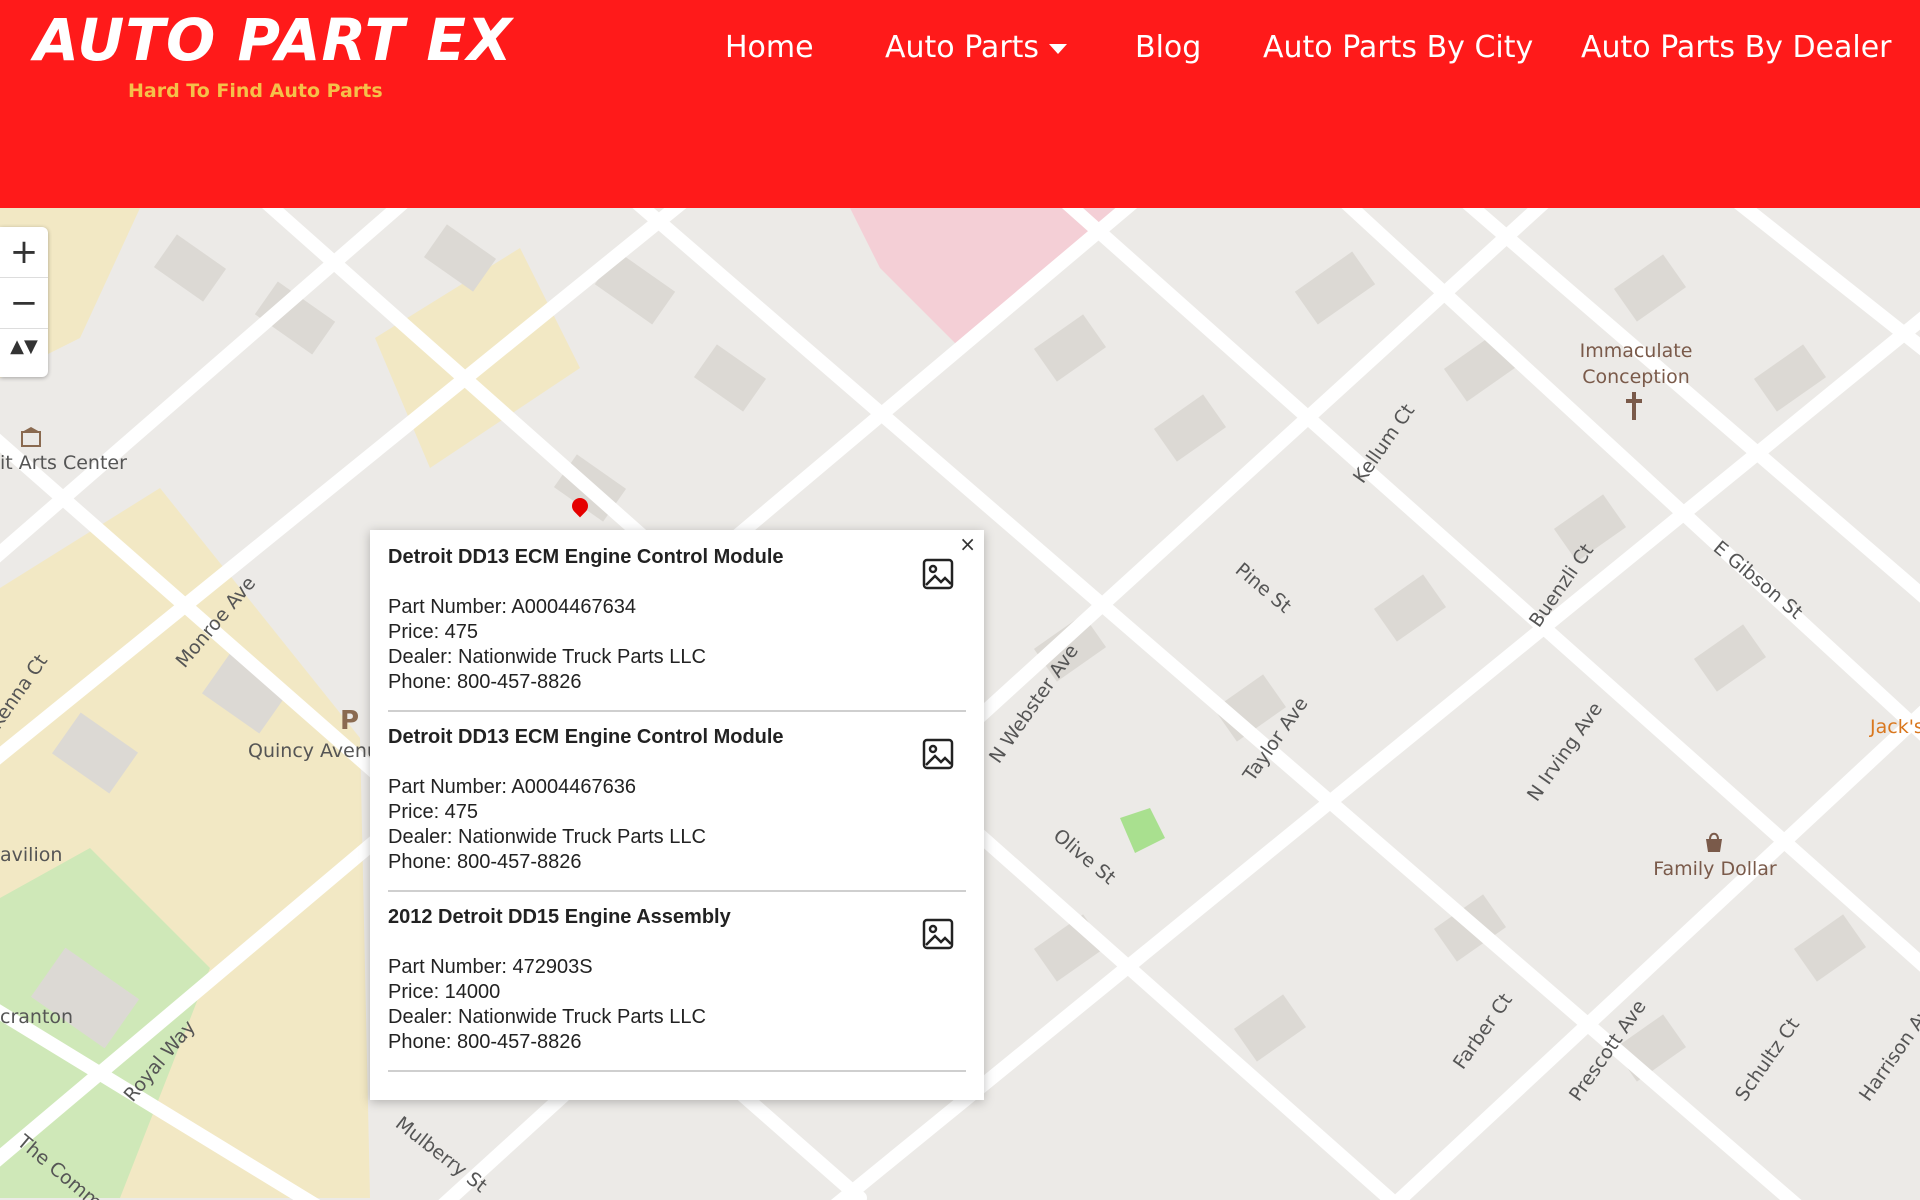 The height and width of the screenshot is (1200, 1920). Describe the element at coordinates (962, 47) in the screenshot. I see `nav-auto-parts-label: Auto Parts` at that location.